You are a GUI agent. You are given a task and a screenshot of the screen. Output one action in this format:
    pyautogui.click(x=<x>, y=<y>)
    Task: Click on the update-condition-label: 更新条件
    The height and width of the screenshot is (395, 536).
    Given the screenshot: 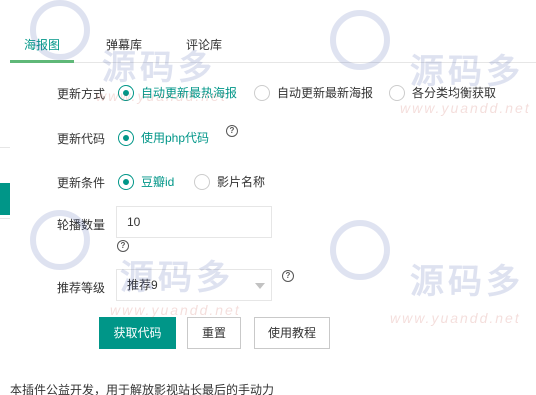 What is the action you would take?
    pyautogui.click(x=81, y=183)
    